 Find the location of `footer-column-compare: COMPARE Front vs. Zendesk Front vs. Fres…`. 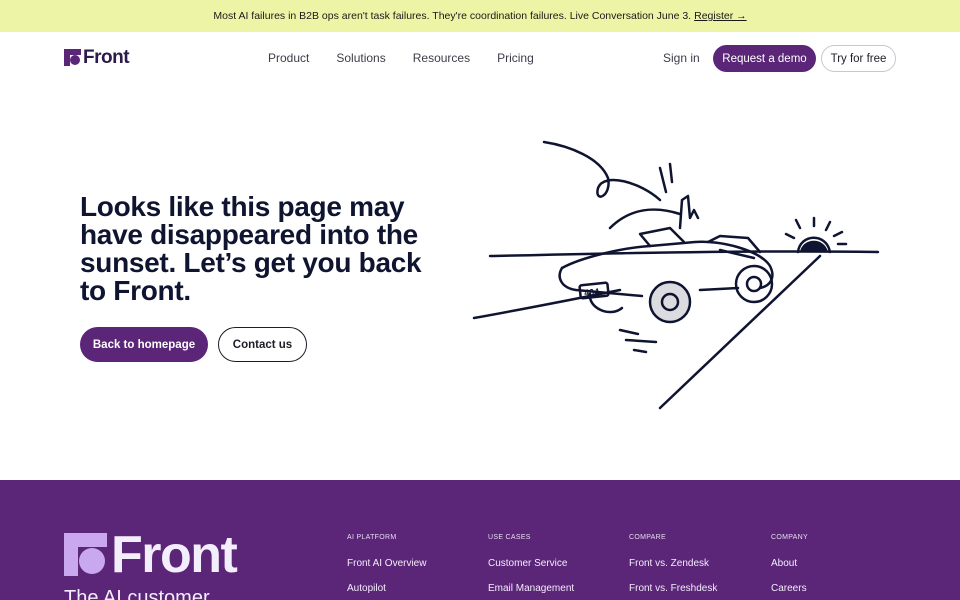

footer-column-compare: COMPARE Front vs. Zendesk Front vs. Fres… is located at coordinates (673, 567).